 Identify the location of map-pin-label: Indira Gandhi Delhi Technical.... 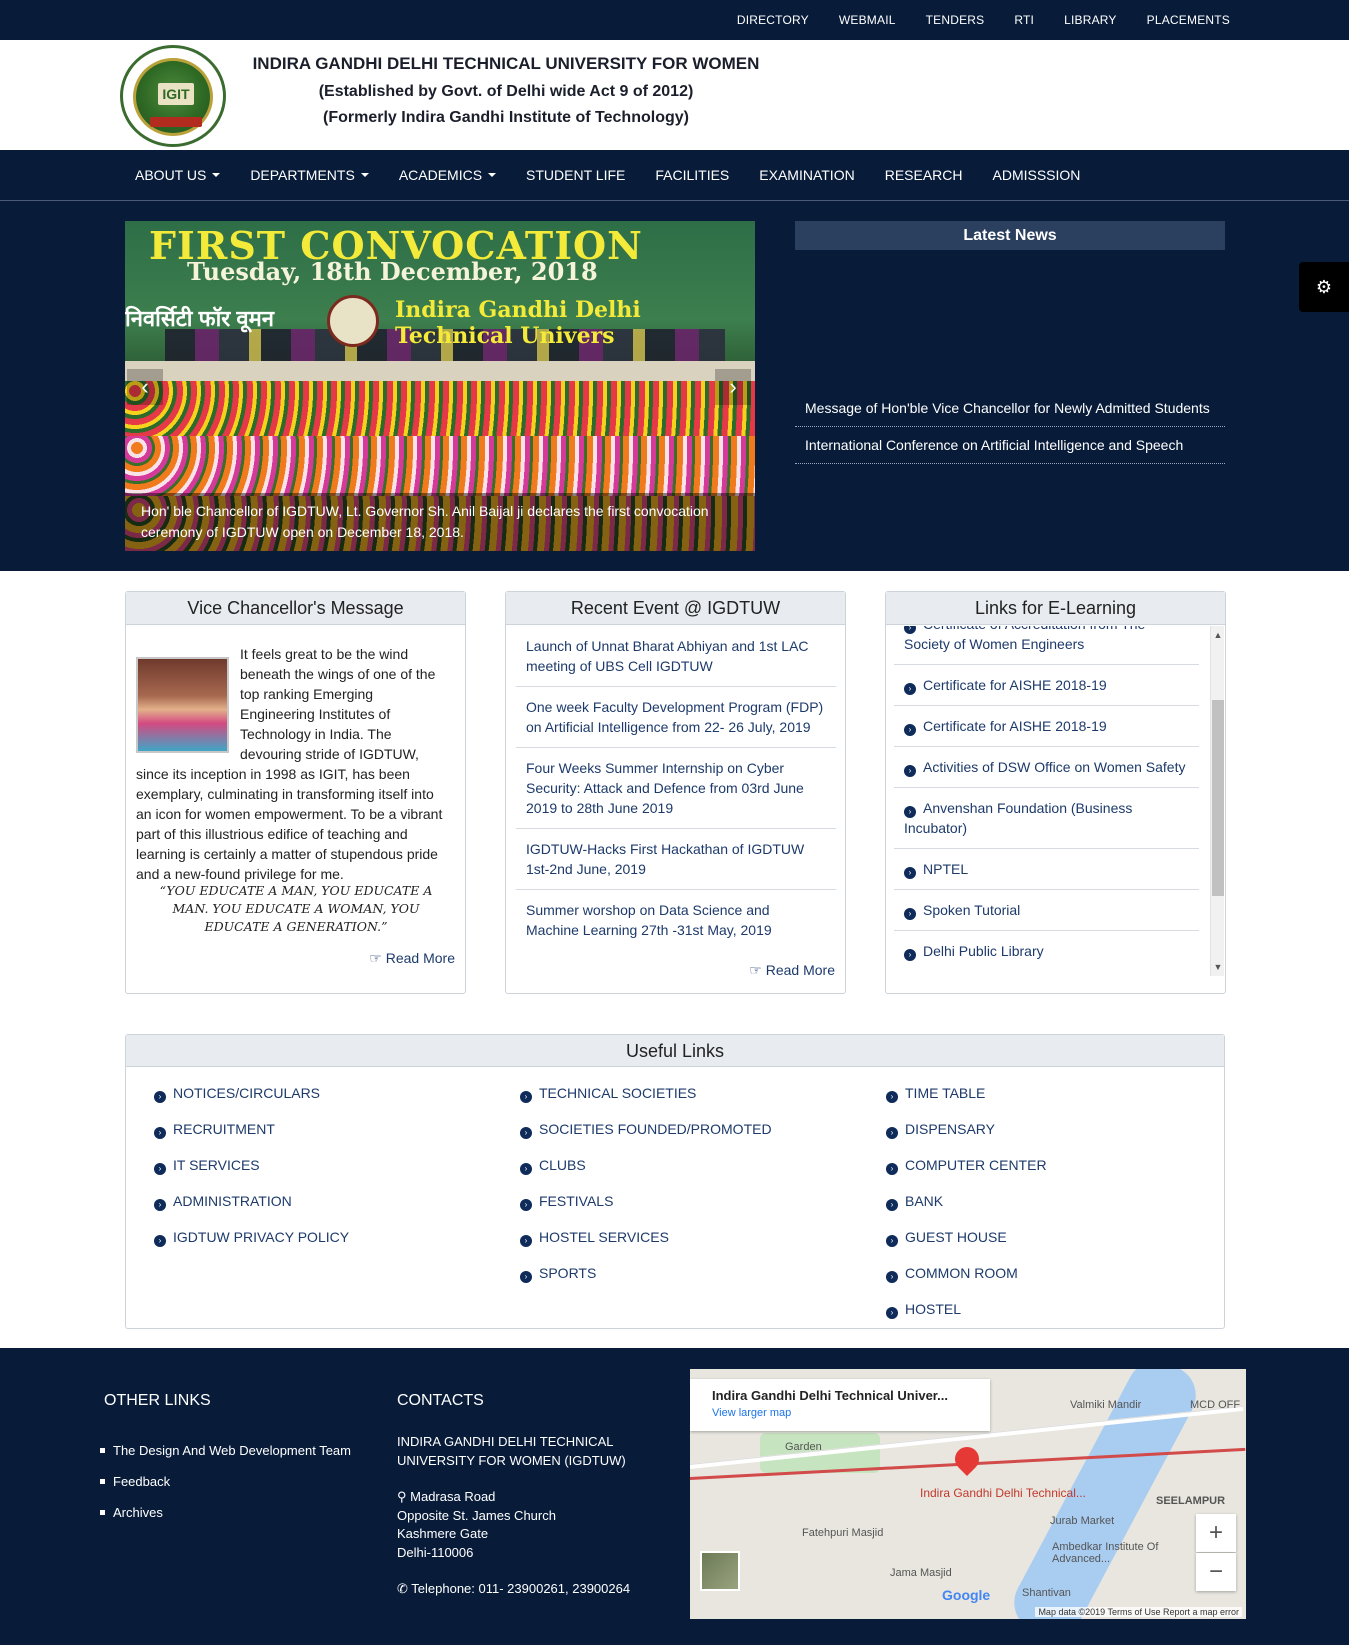
(1003, 1493).